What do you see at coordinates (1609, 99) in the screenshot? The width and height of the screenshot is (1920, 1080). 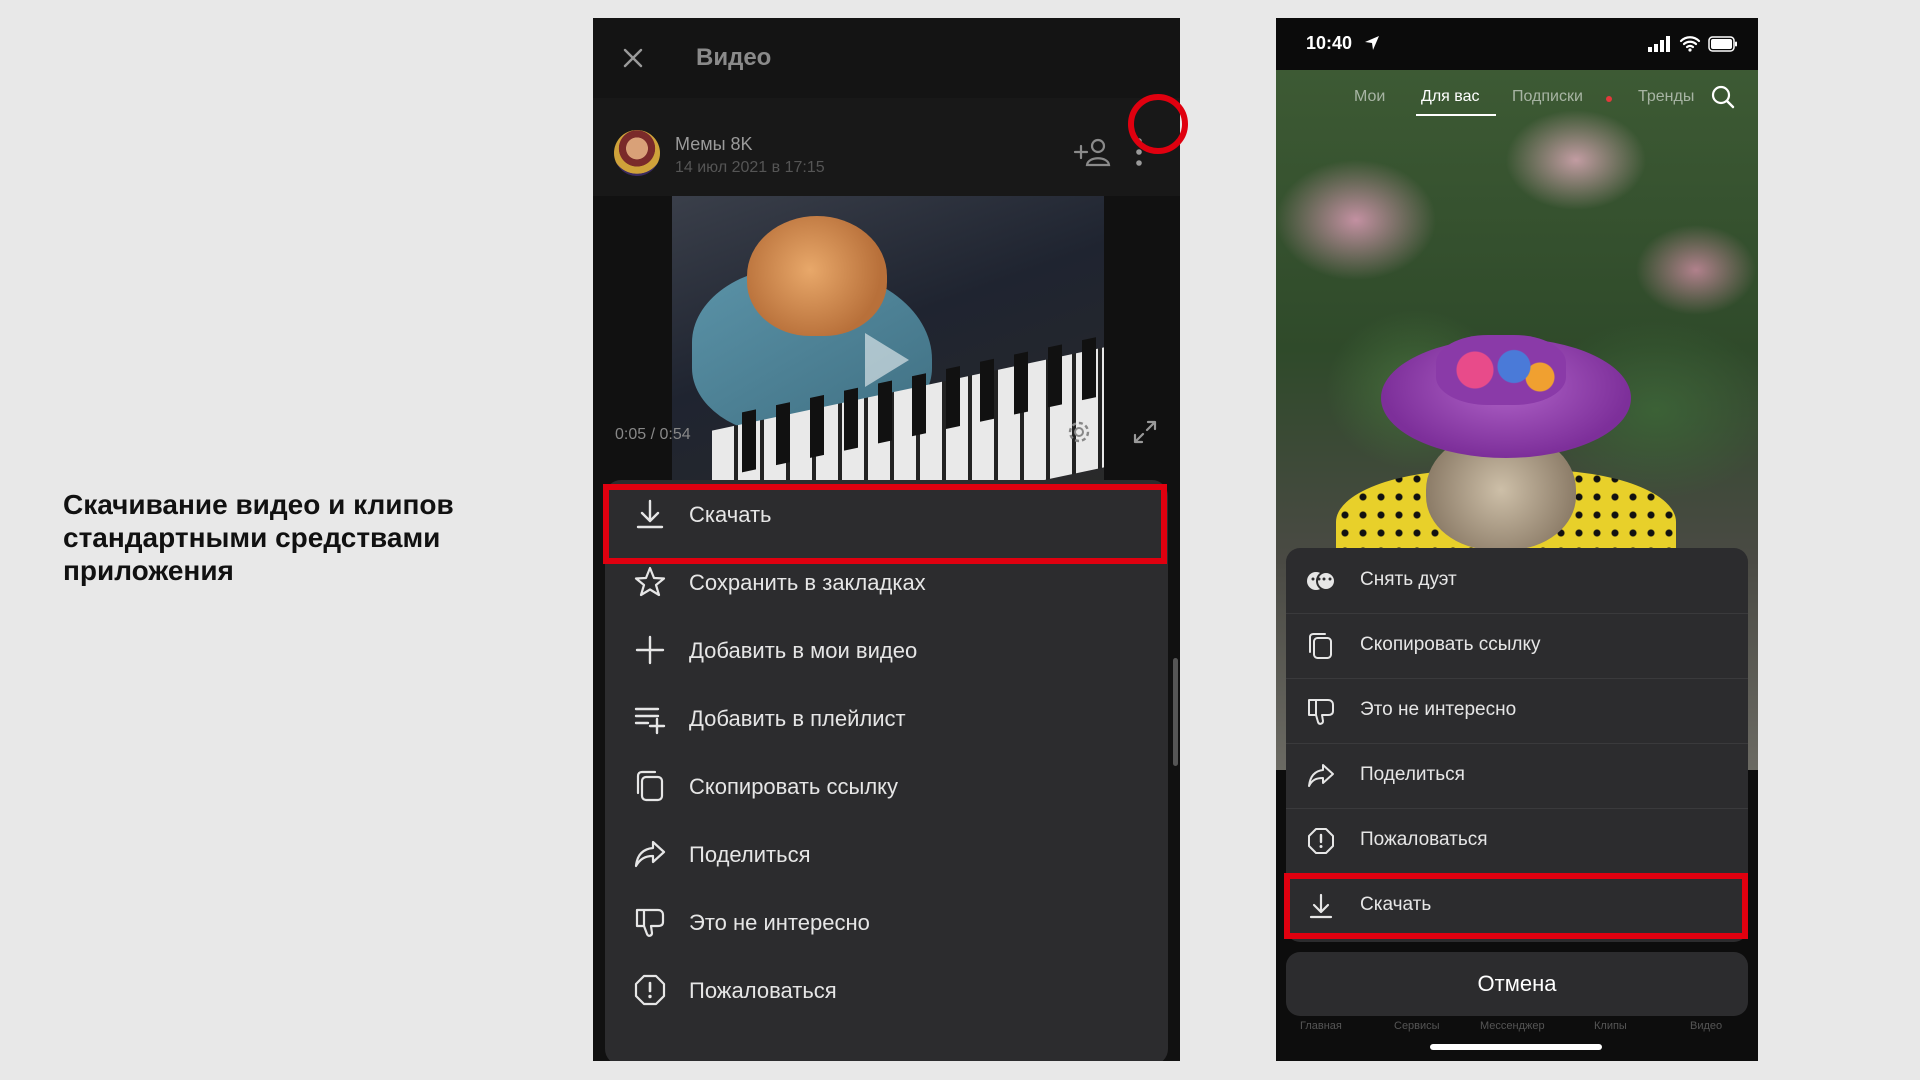 I see `new-content-dot` at bounding box center [1609, 99].